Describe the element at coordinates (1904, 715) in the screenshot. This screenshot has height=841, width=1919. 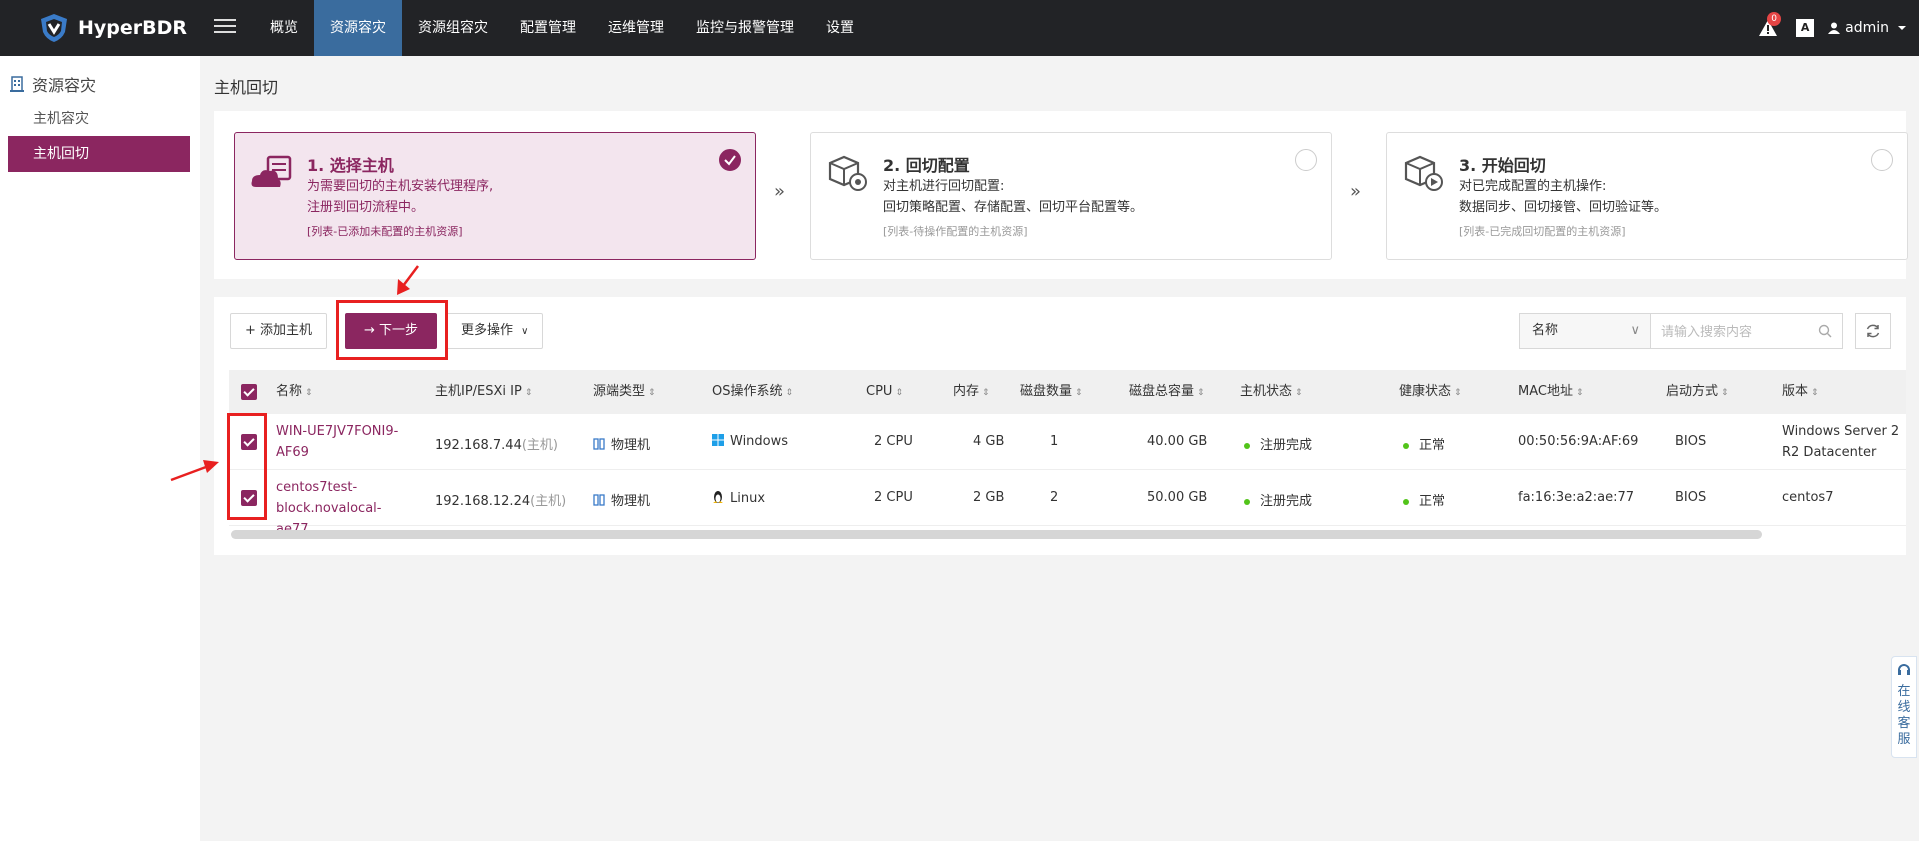
I see `online-support-label: 在线客服` at that location.